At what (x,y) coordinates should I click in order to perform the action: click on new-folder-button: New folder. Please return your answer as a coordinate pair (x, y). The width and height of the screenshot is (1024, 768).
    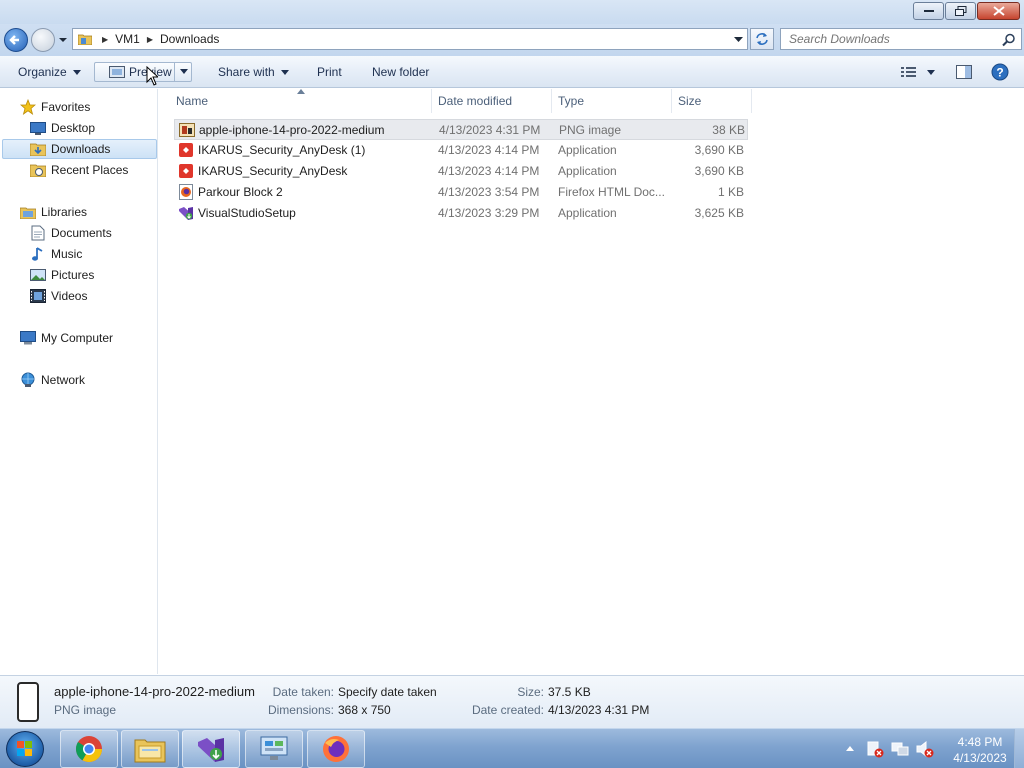
    Looking at the image, I should click on (400, 72).